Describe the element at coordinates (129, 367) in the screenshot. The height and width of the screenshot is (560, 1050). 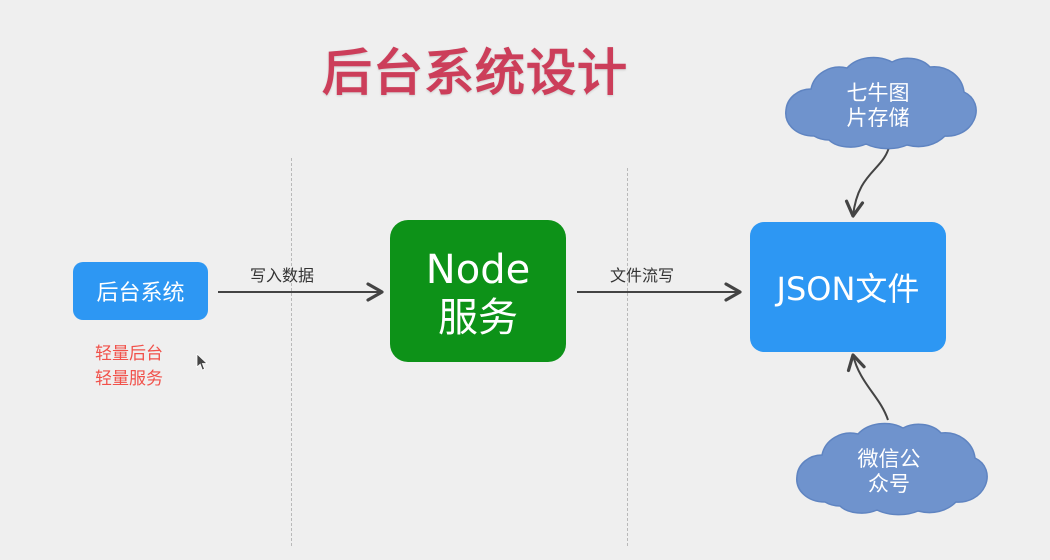
I see `admin-notes: 轻量后台 轻量服务` at that location.